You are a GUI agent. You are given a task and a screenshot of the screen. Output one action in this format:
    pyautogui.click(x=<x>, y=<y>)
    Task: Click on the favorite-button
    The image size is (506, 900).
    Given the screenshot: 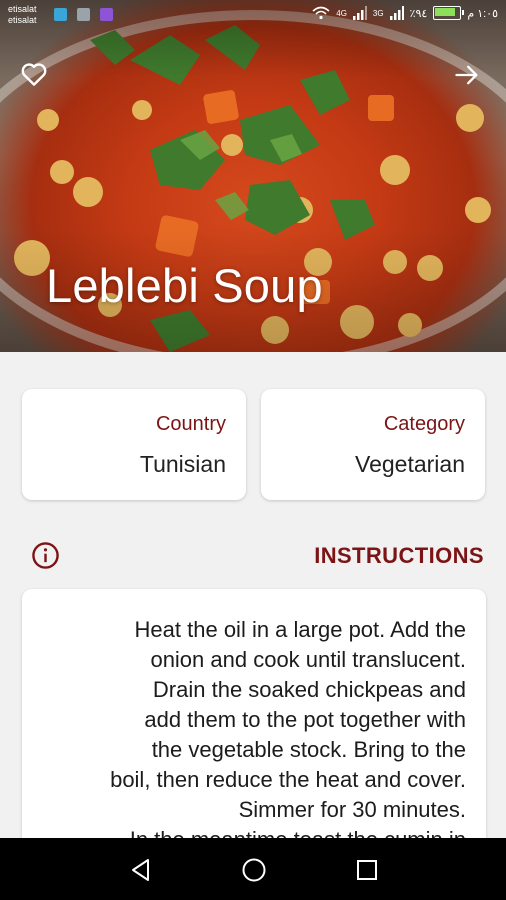 What is the action you would take?
    pyautogui.click(x=34, y=74)
    